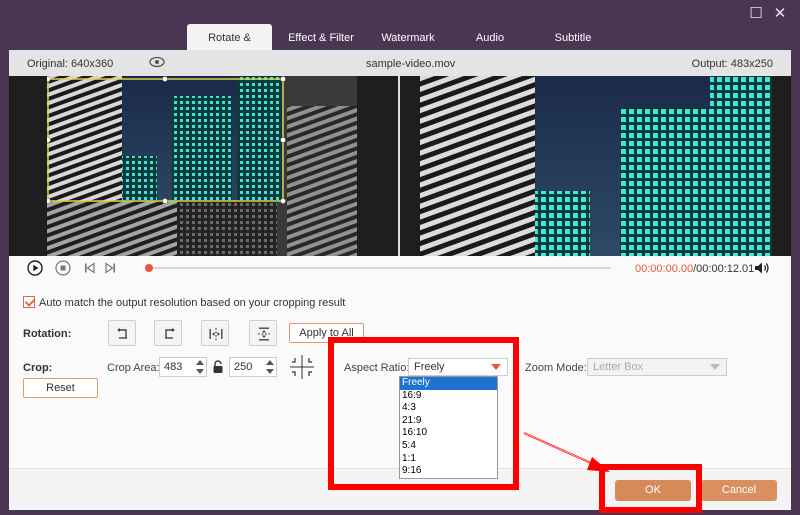 The image size is (800, 515). What do you see at coordinates (229, 48) in the screenshot?
I see `tab-rotate-crop: Rotate & Crop` at bounding box center [229, 48].